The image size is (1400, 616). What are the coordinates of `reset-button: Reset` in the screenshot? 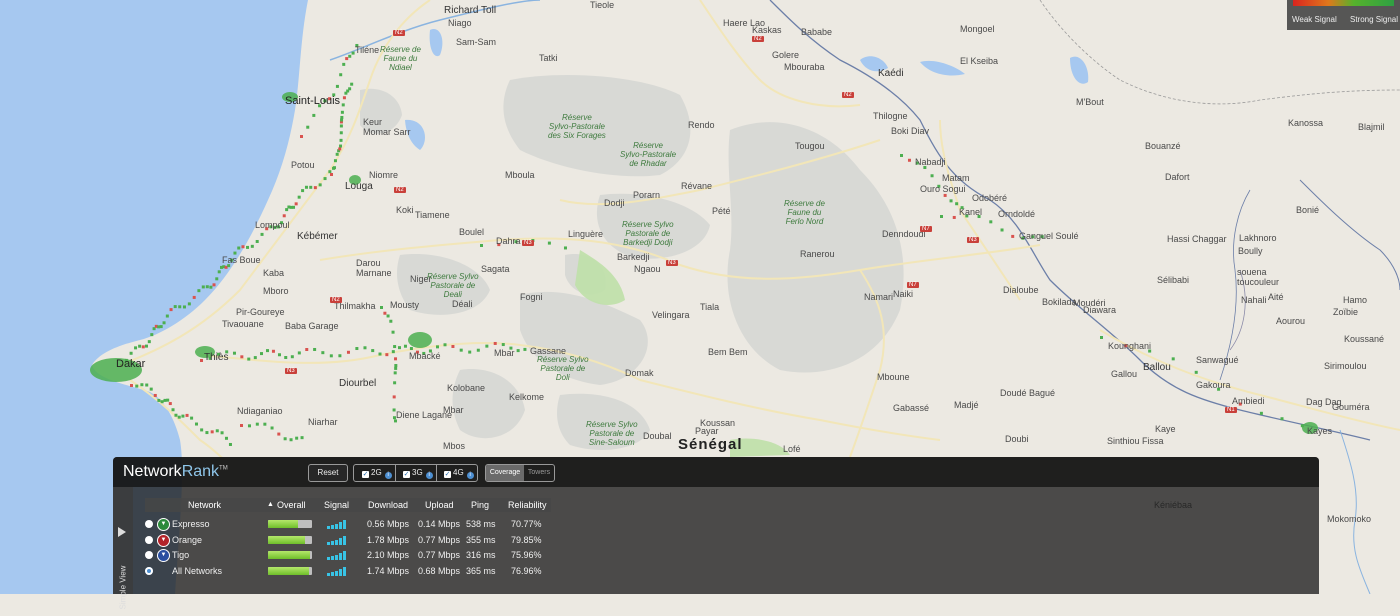 It's located at (328, 473).